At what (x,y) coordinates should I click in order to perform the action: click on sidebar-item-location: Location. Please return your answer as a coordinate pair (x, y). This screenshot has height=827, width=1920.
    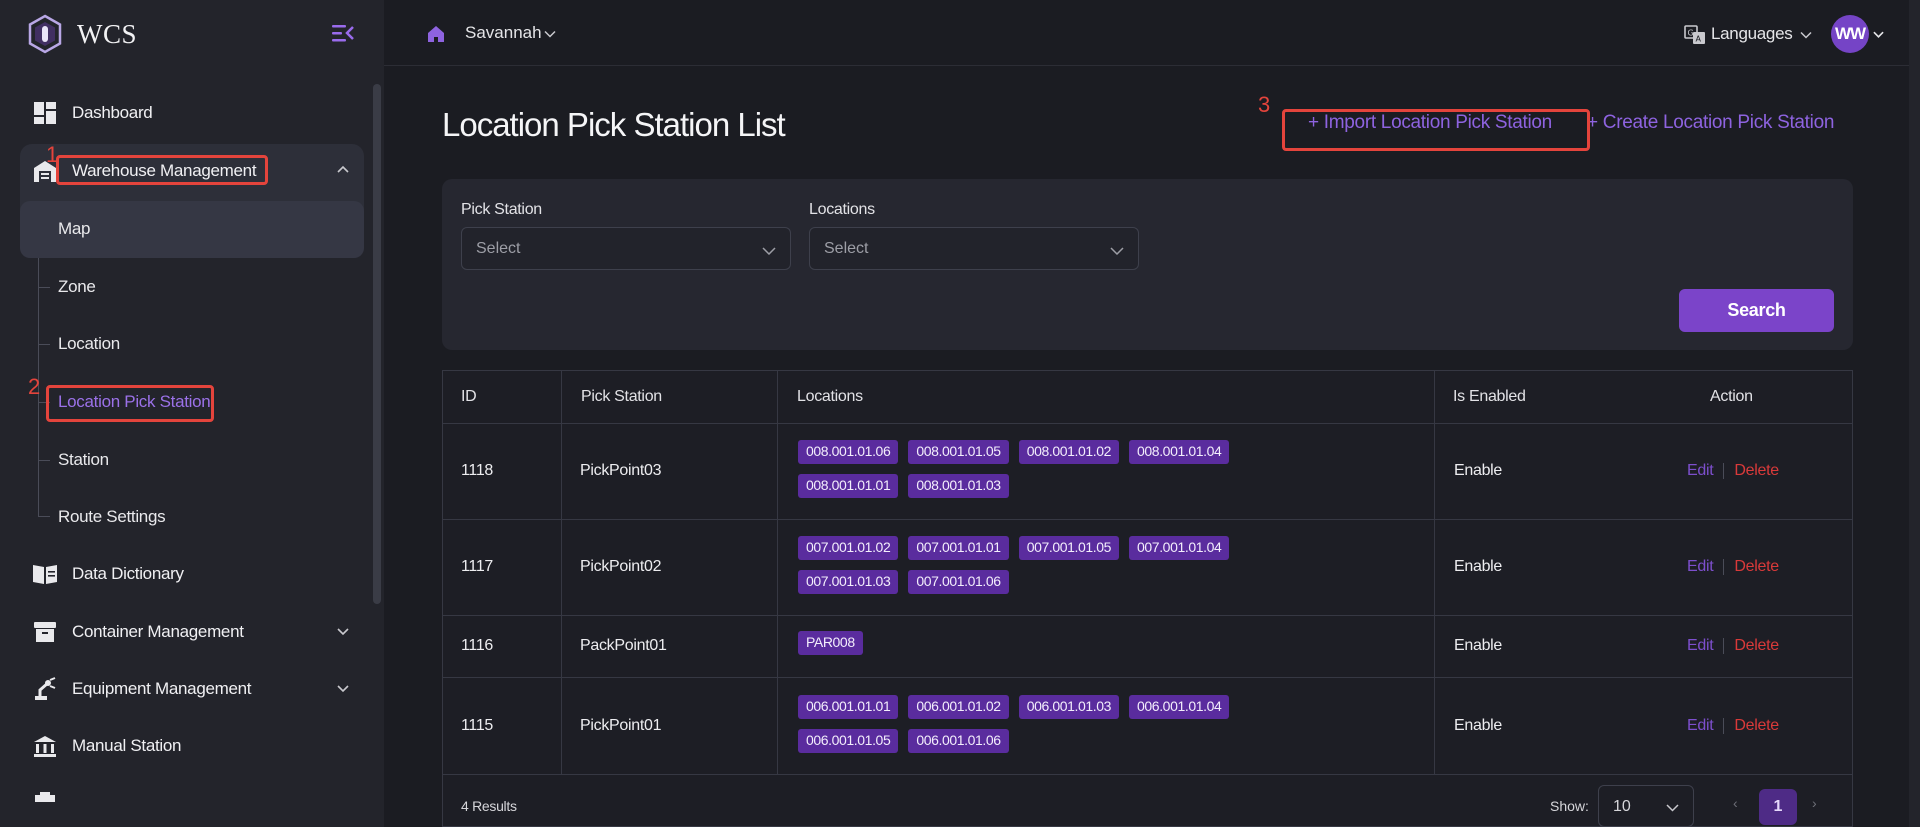
    Looking at the image, I should click on (89, 344).